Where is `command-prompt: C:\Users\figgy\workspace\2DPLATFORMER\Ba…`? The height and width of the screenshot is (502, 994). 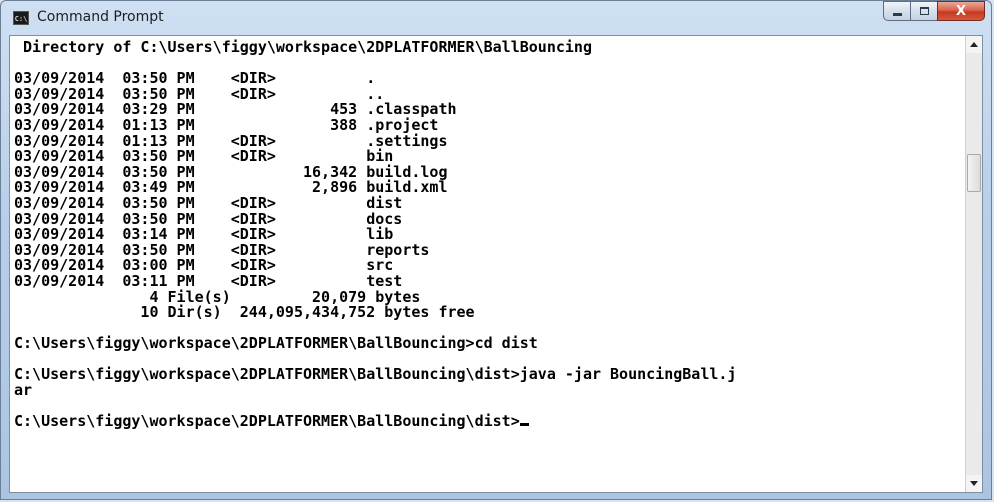
command-prompt: C:\Users\figgy\workspace\2DPLATFORMER\Ba… is located at coordinates (267, 421).